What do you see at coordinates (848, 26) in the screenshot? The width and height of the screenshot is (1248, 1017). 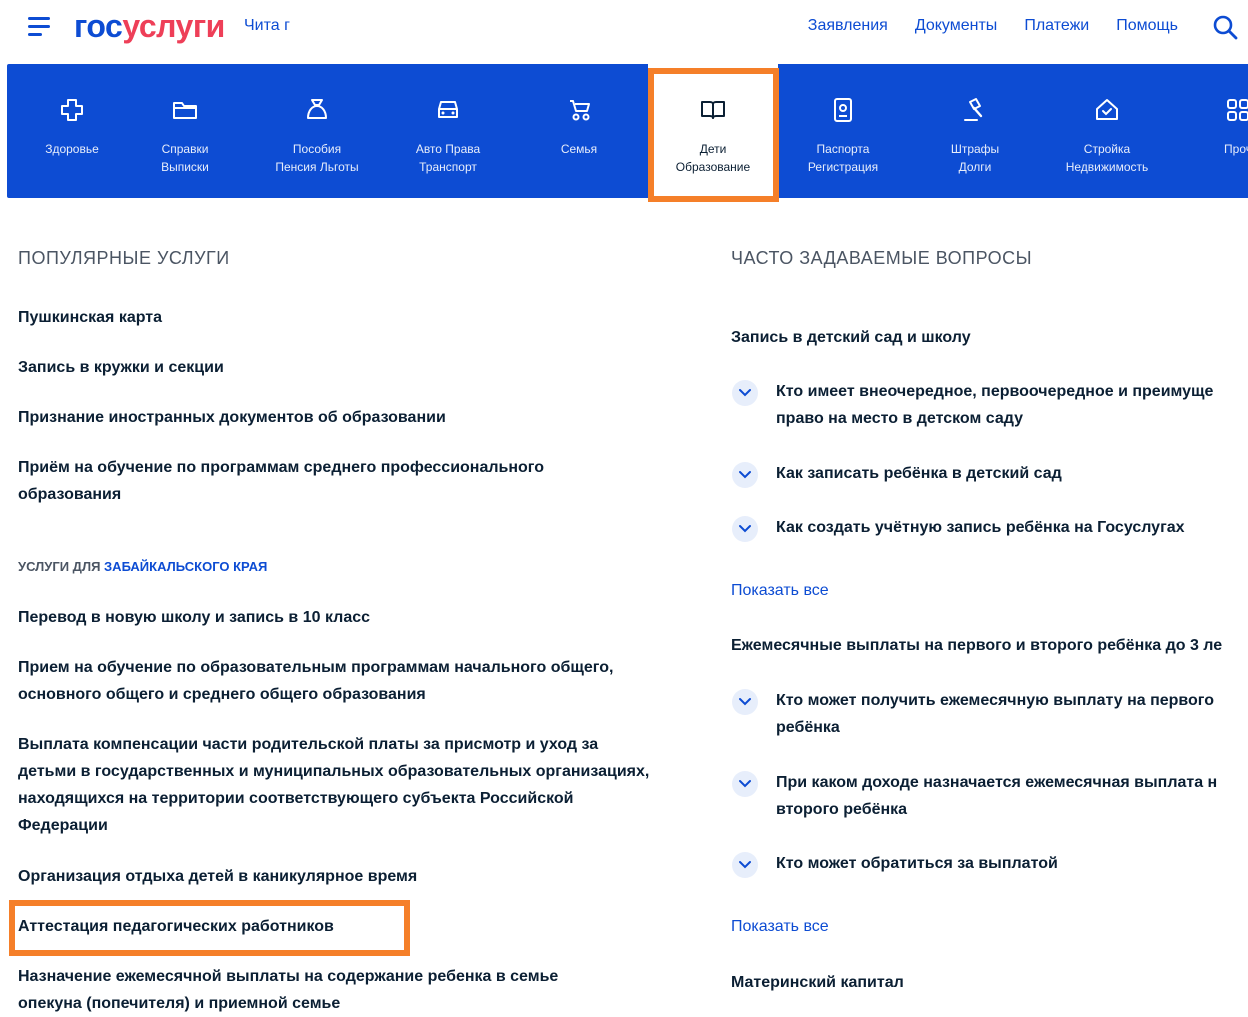 I see `nav-applications: Заявления` at bounding box center [848, 26].